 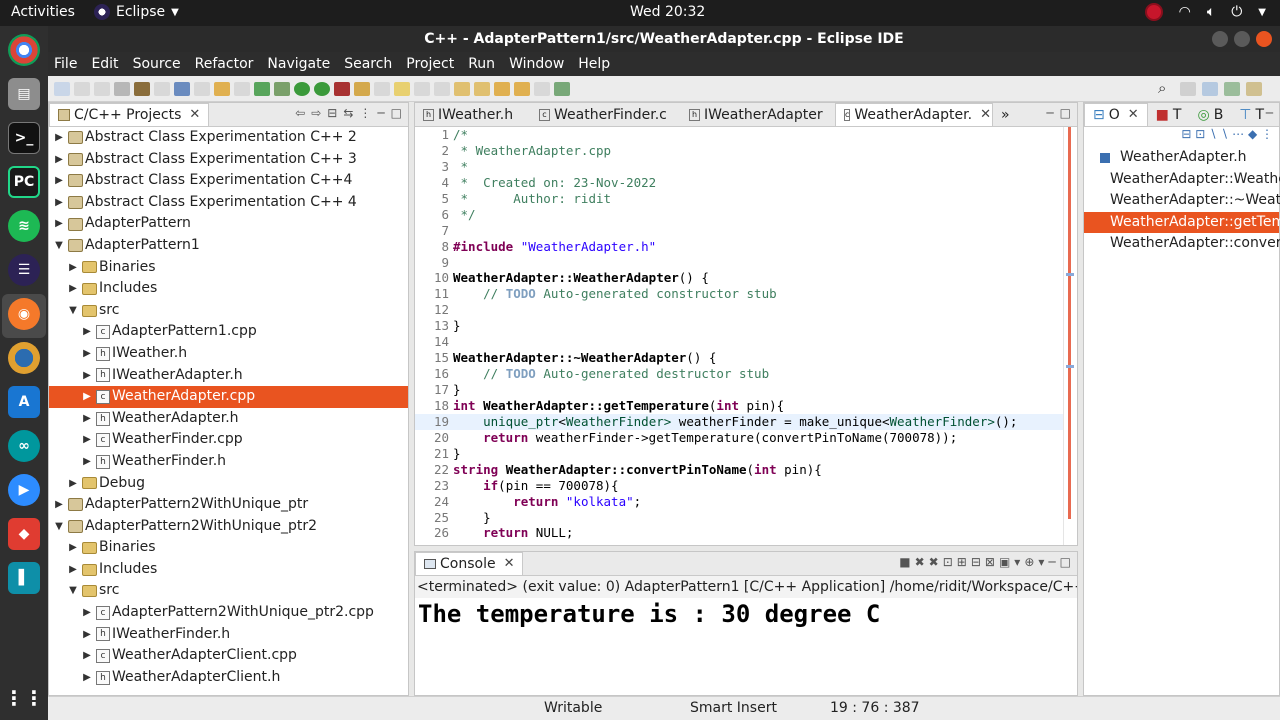 I want to click on prev-annotation-icon, so click(x=482, y=88).